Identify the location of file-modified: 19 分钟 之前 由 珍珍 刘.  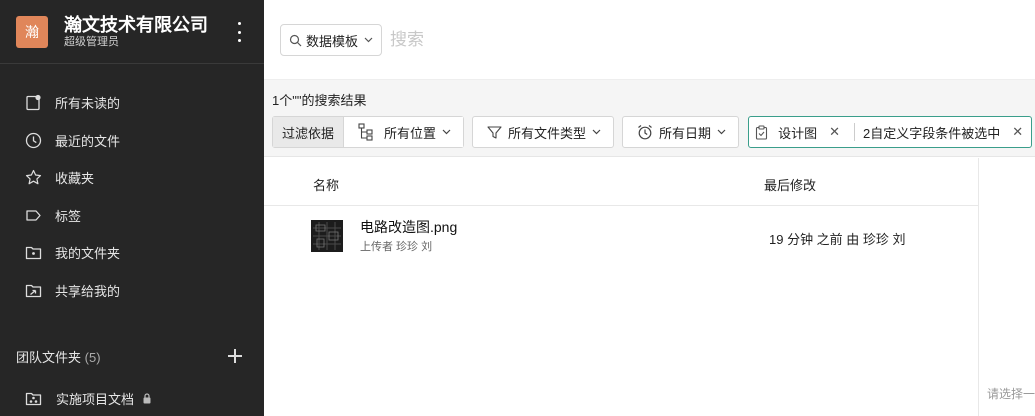
(837, 239).